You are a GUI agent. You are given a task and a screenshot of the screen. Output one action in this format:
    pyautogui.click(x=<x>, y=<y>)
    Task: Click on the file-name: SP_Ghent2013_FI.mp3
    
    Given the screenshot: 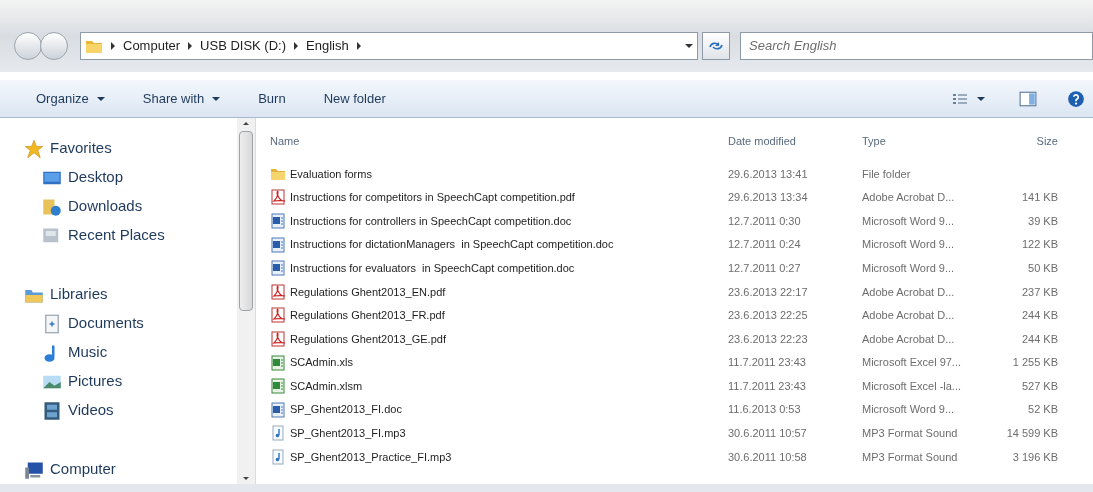 What is the action you would take?
    pyautogui.click(x=348, y=433)
    